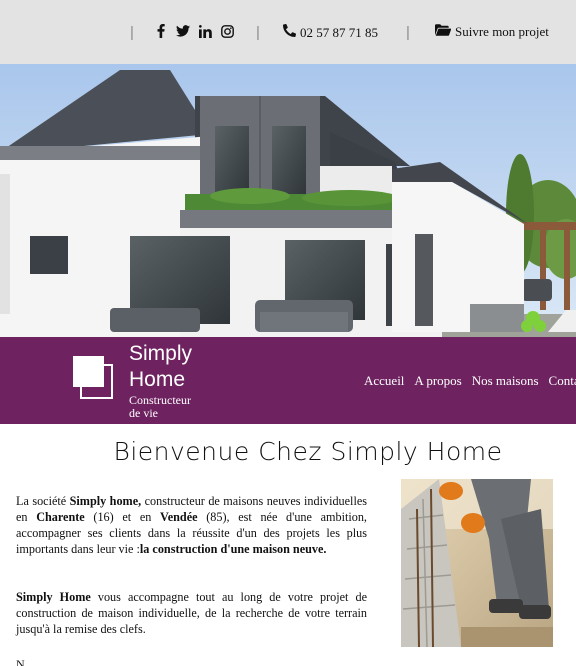 The width and height of the screenshot is (576, 666). Describe the element at coordinates (160, 367) in the screenshot. I see `brand-name: Simply Home` at that location.